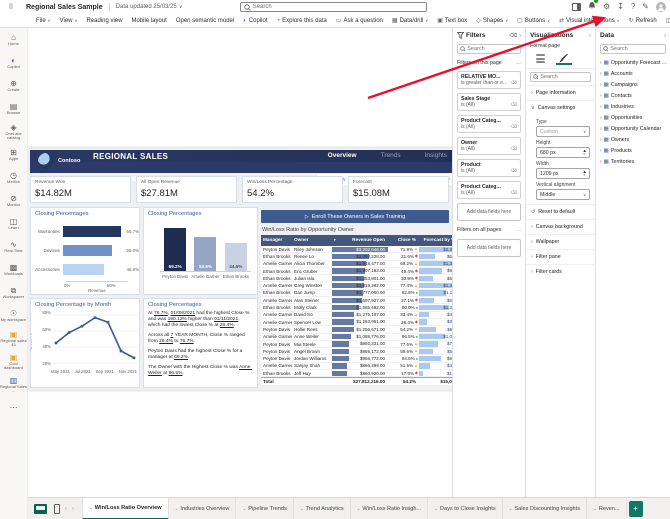  I want to click on avatar, so click(661, 7).